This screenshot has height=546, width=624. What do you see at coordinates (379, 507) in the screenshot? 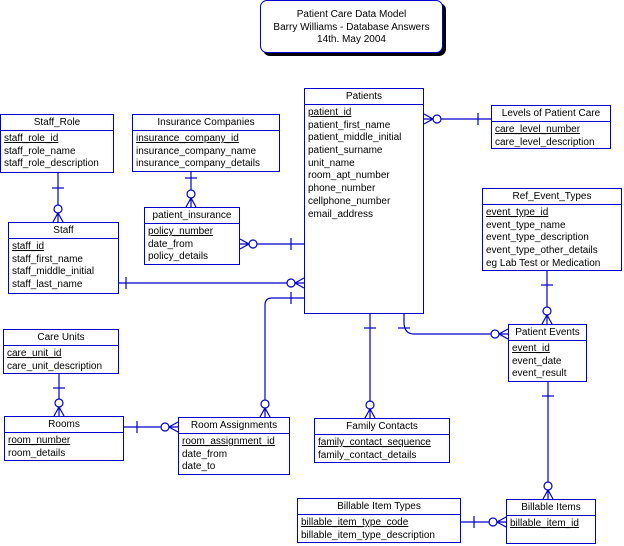
I see `entity-title: Billable Item Types` at bounding box center [379, 507].